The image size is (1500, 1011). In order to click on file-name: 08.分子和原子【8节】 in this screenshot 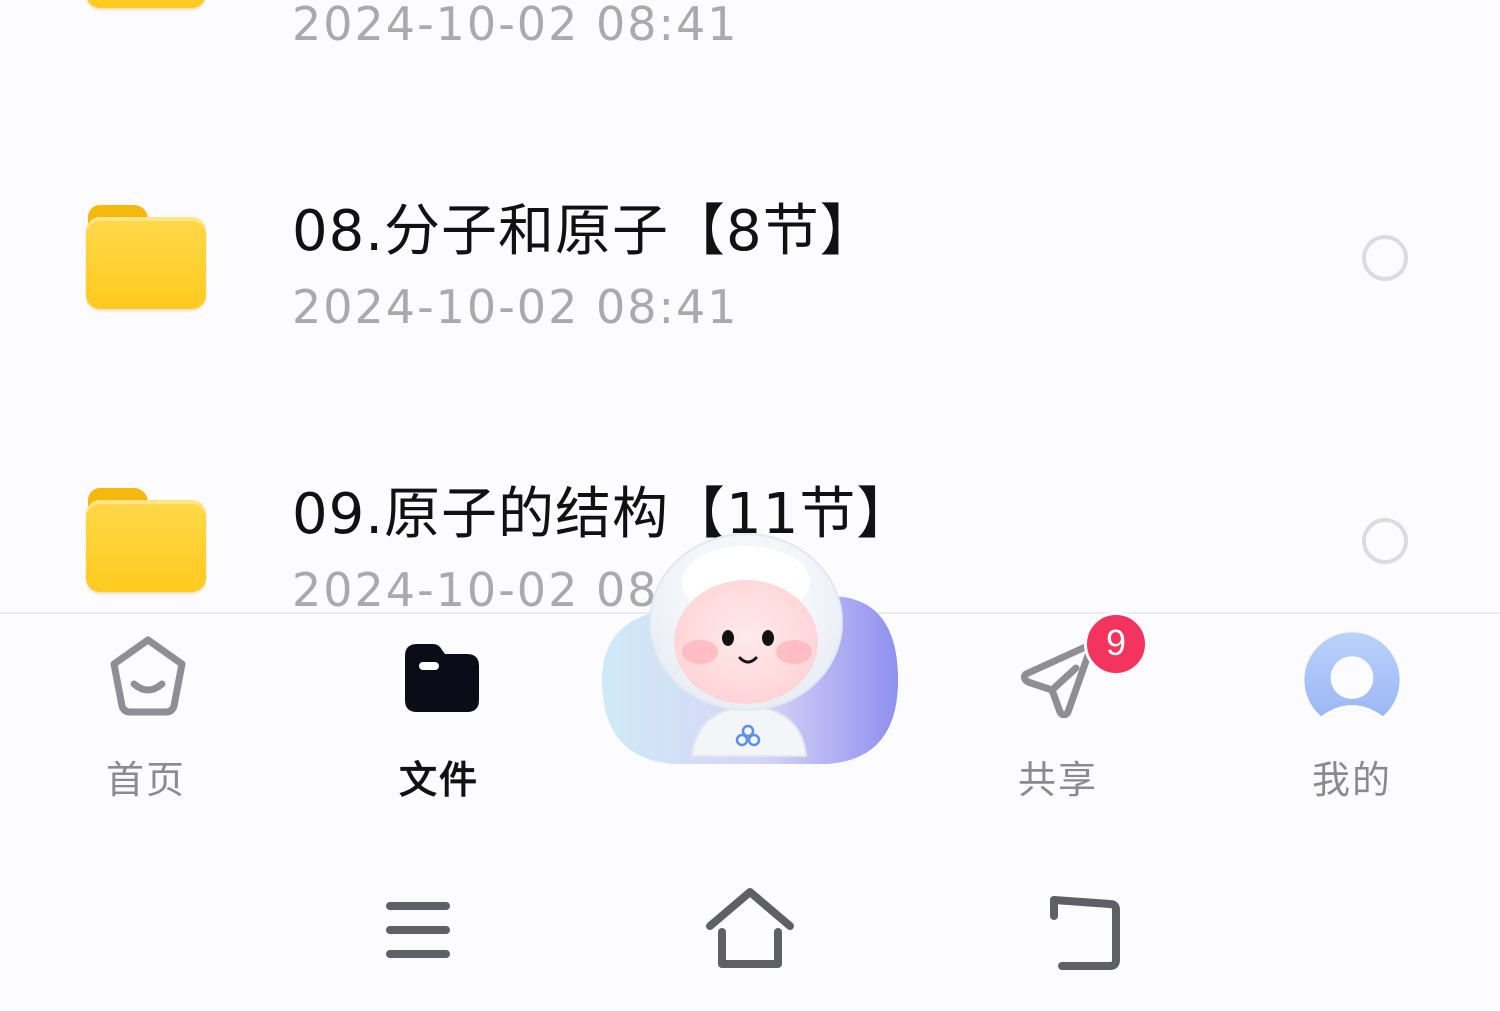, I will do `click(584, 231)`.